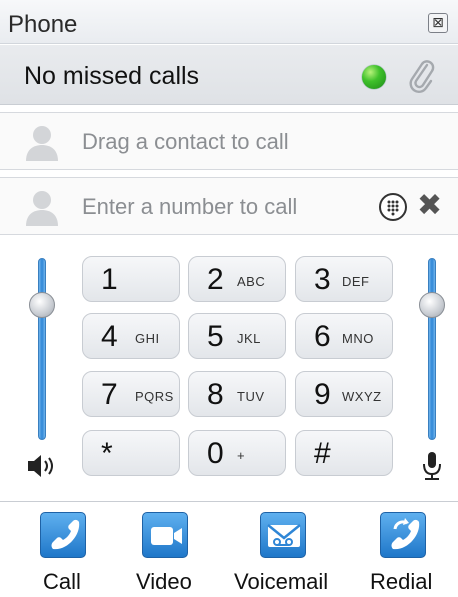 Image resolution: width=458 pixels, height=597 pixels. Describe the element at coordinates (43, 24) in the screenshot. I see `window-title: Phone` at that location.